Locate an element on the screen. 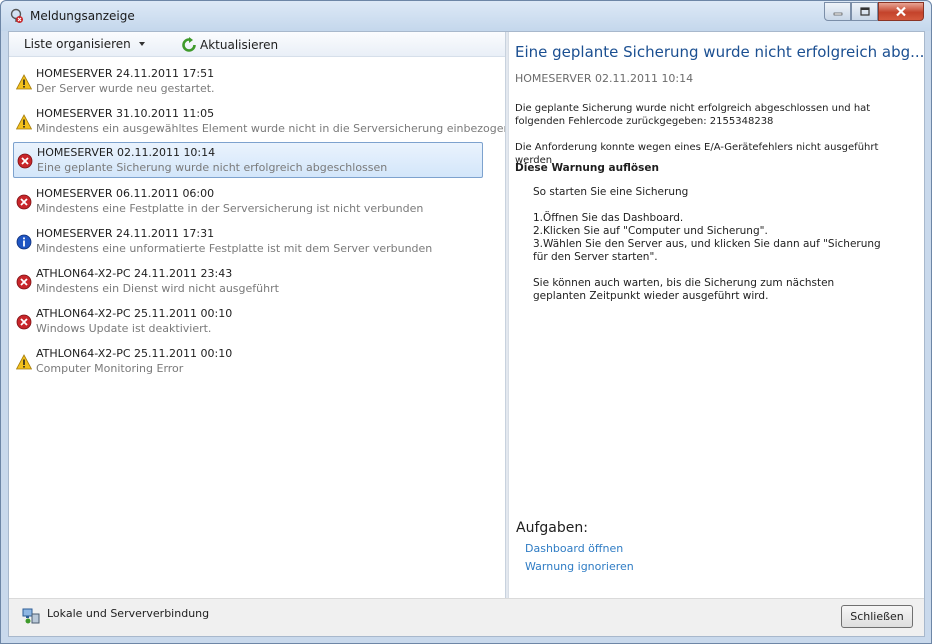 This screenshot has width=932, height=644. organize-list-label: Liste organisieren is located at coordinates (77, 44).